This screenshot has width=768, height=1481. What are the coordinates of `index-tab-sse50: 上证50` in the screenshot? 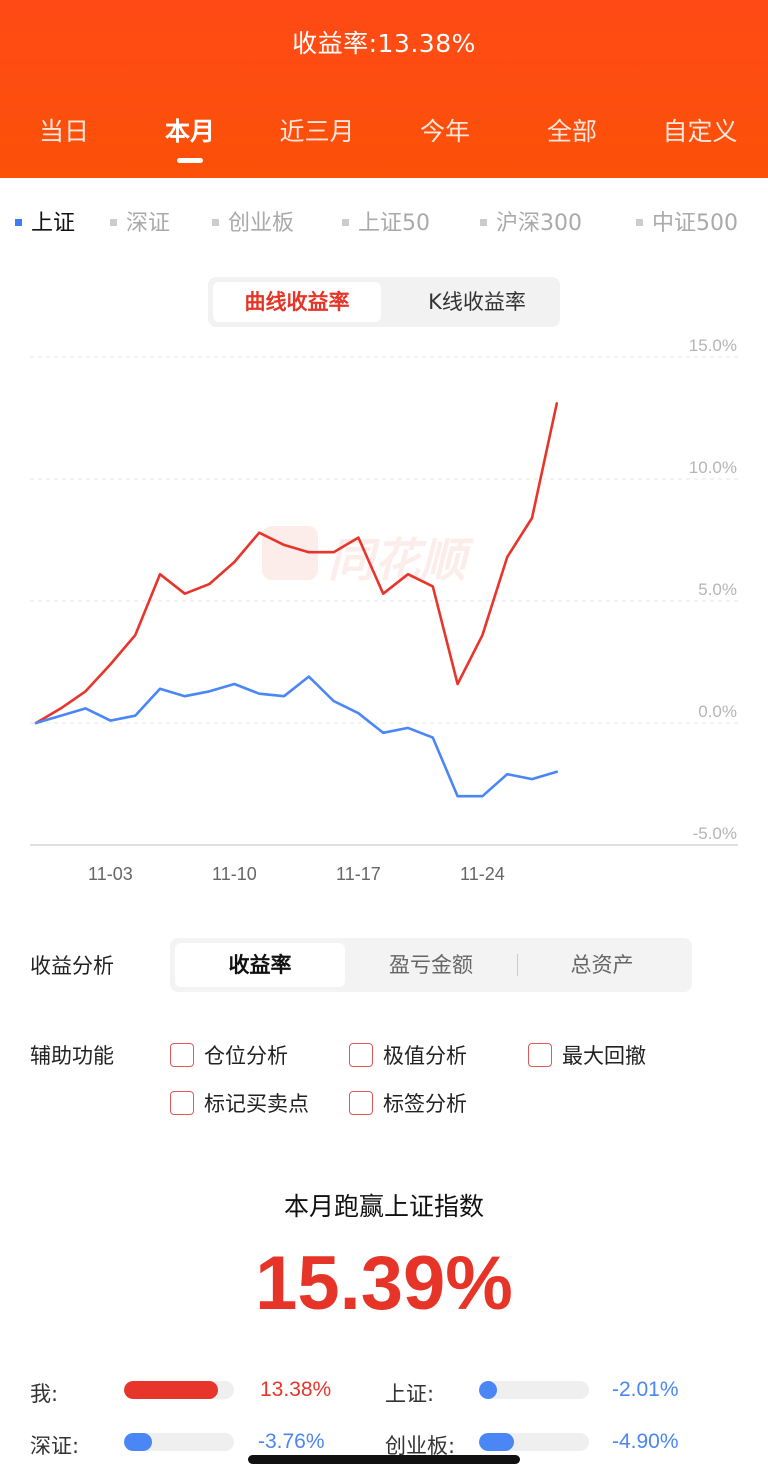 It's located at (386, 221).